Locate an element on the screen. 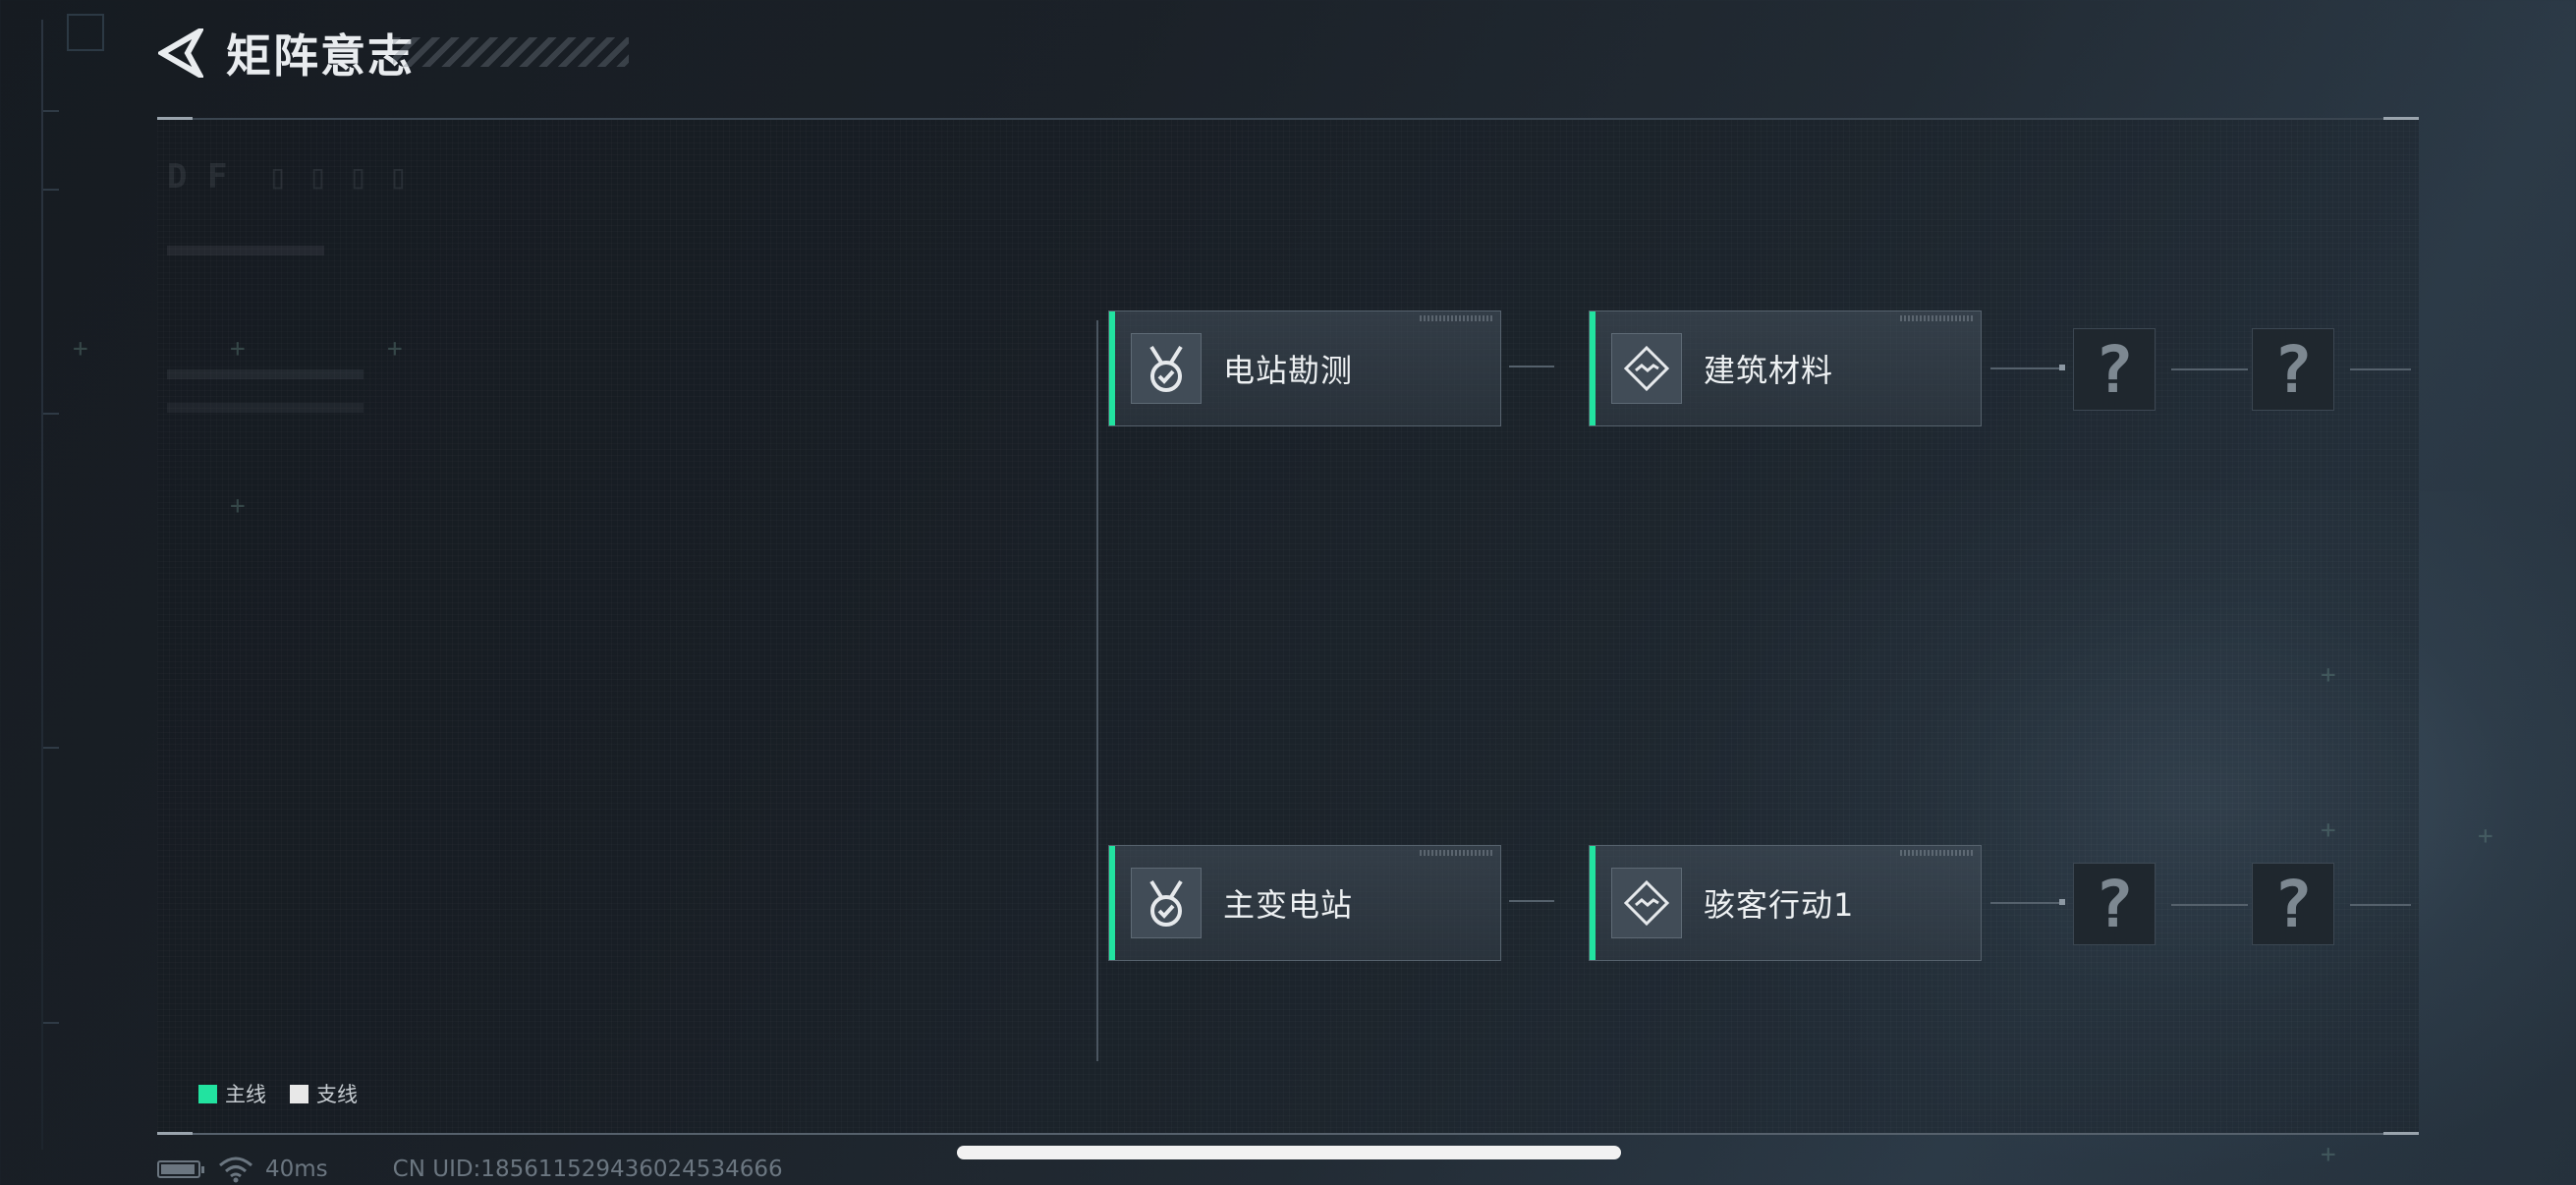 This screenshot has height=1185, width=2576. back-arrow-icon is located at coordinates (180, 53).